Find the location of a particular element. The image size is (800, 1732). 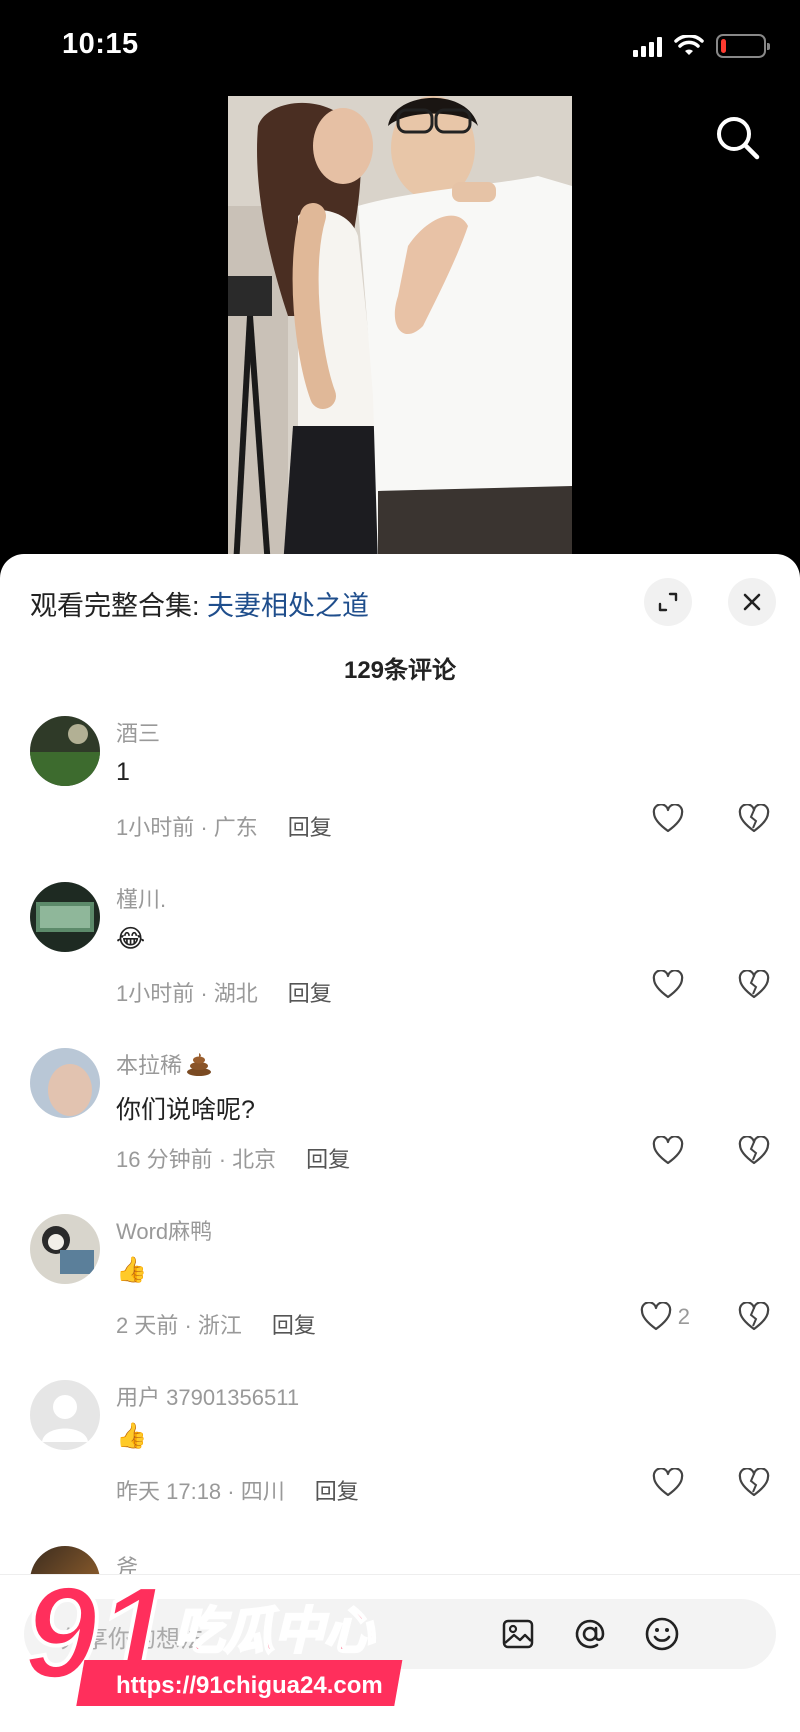

battery-icon is located at coordinates (743, 46).